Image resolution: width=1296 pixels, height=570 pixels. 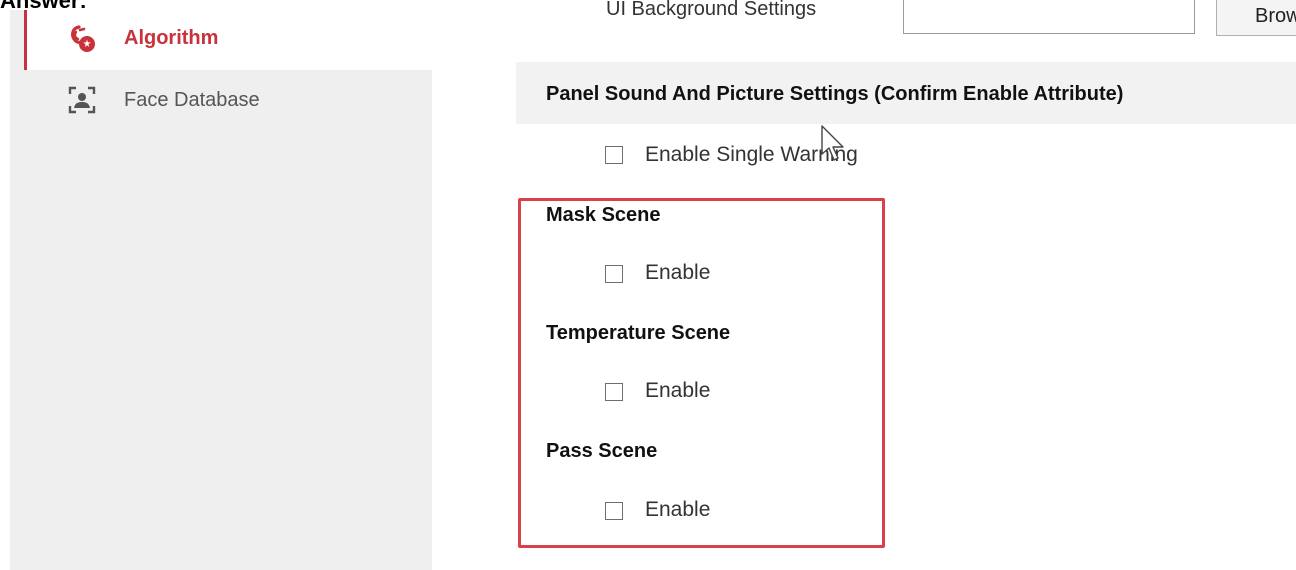 I want to click on sidebar-item-label: Face Database, so click(x=192, y=99).